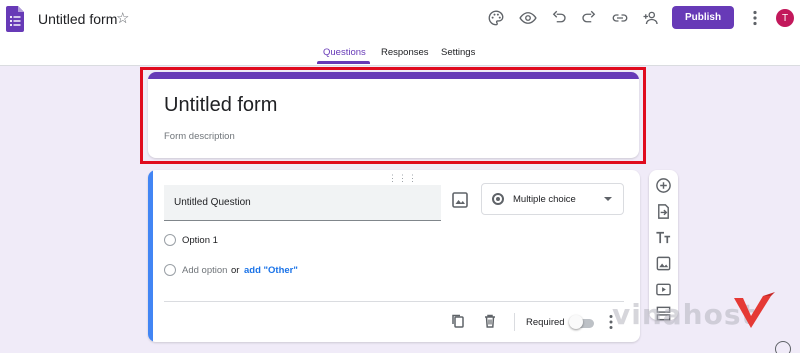 The height and width of the screenshot is (353, 800). Describe the element at coordinates (576, 322) in the screenshot. I see `toggle-knob` at that location.